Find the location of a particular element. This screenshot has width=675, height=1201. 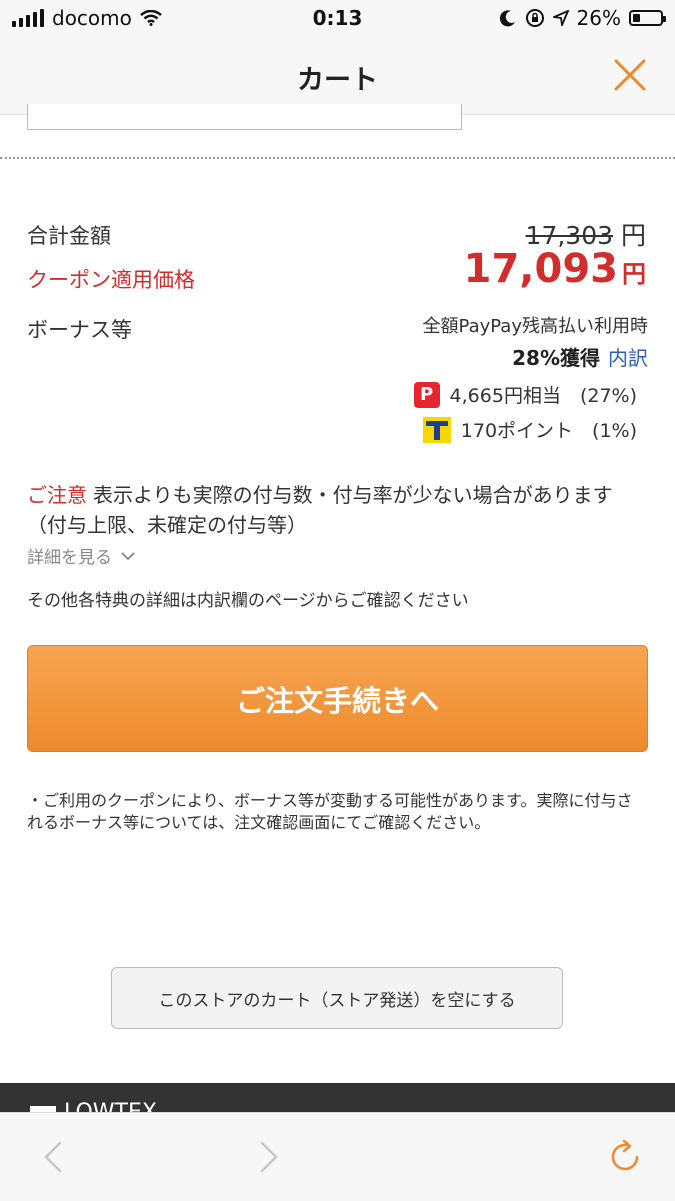

coupon-input-box is located at coordinates (244, 117).